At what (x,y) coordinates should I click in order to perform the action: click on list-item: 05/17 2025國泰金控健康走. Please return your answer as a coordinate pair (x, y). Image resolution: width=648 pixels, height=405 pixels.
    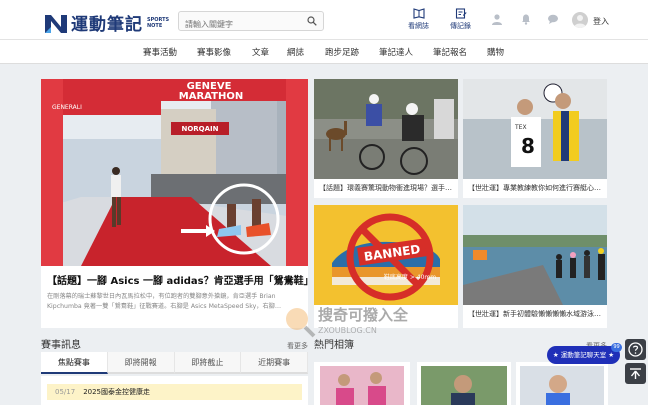
    Looking at the image, I should click on (174, 392).